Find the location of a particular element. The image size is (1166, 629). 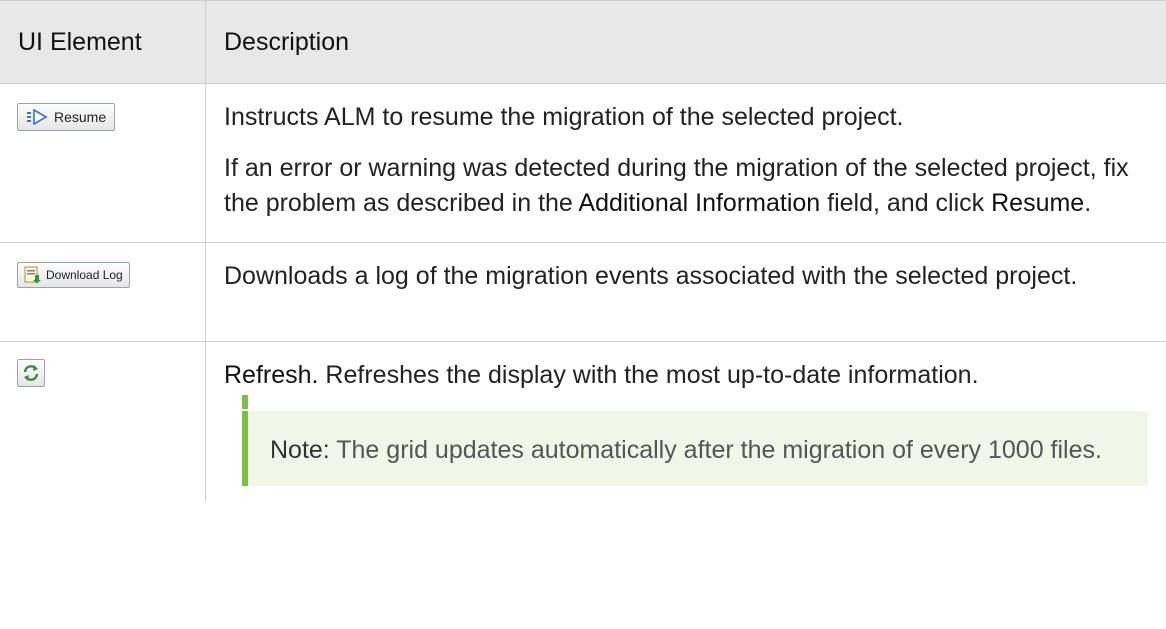

ui-element-cell: Resume is located at coordinates (103, 163).